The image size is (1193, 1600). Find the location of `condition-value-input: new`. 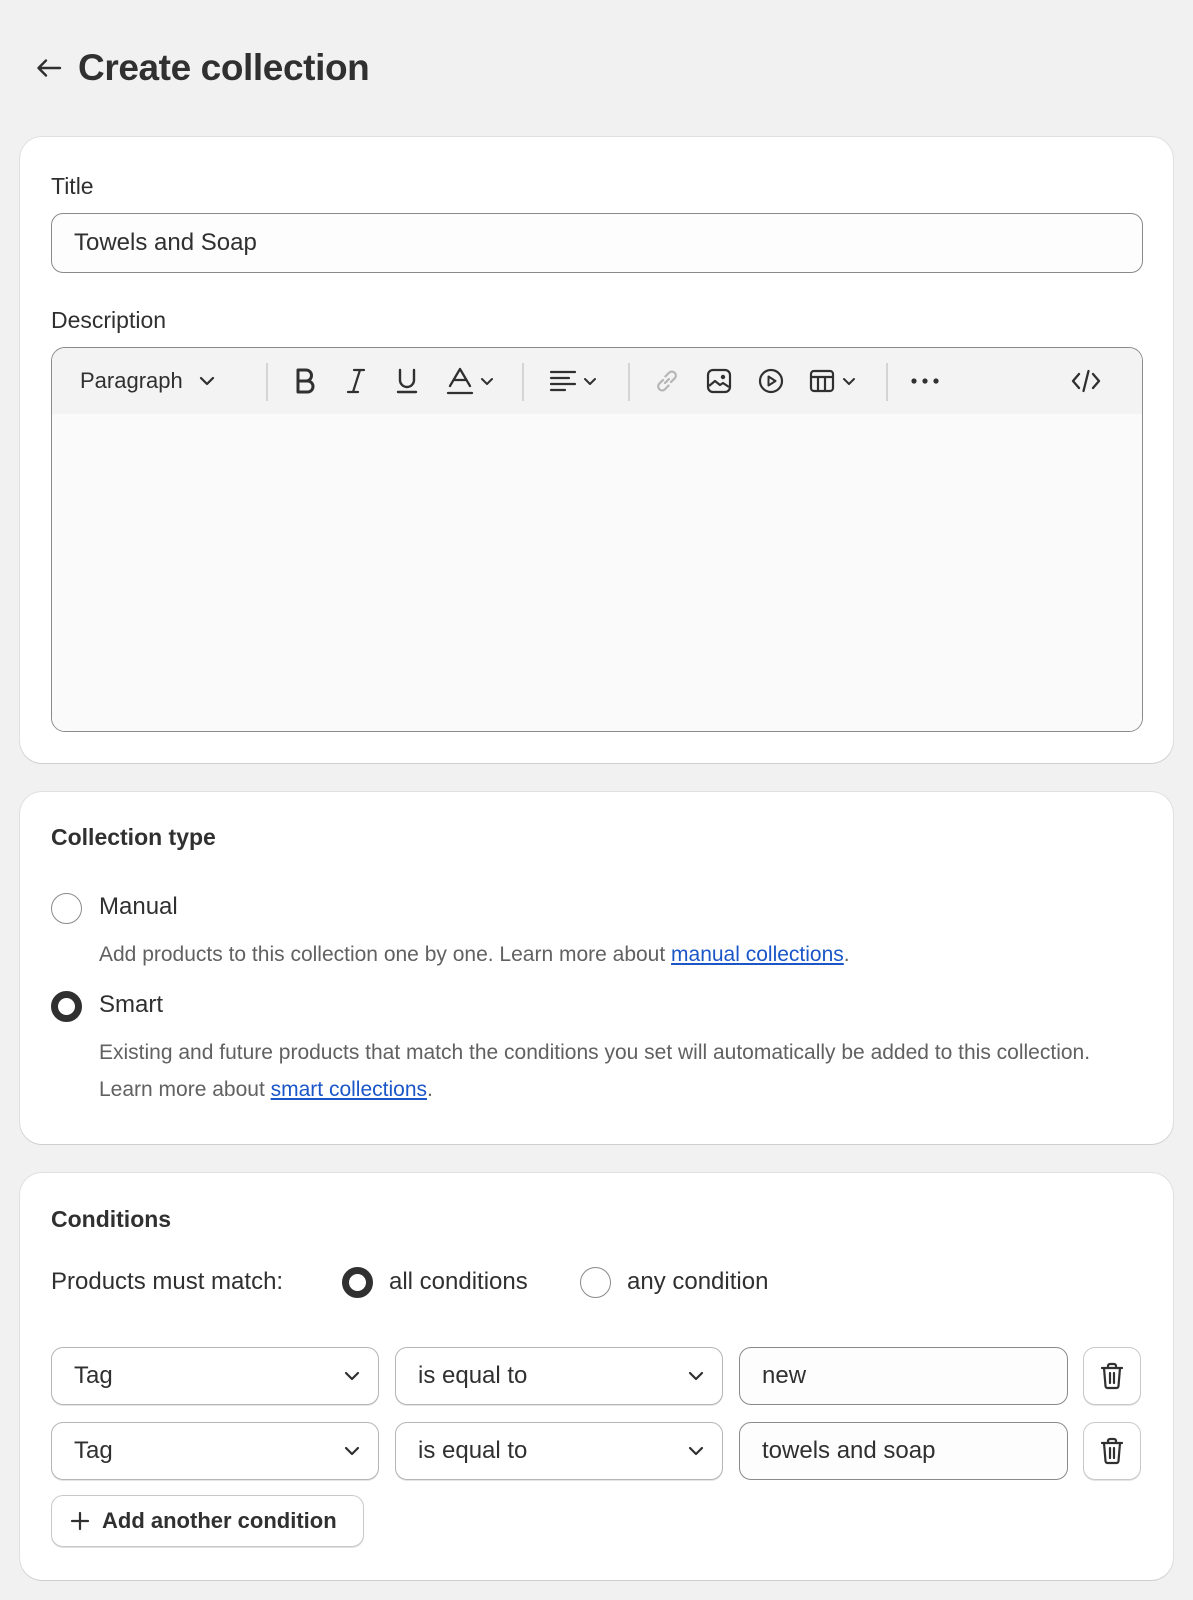

condition-value-input: new is located at coordinates (903, 1376).